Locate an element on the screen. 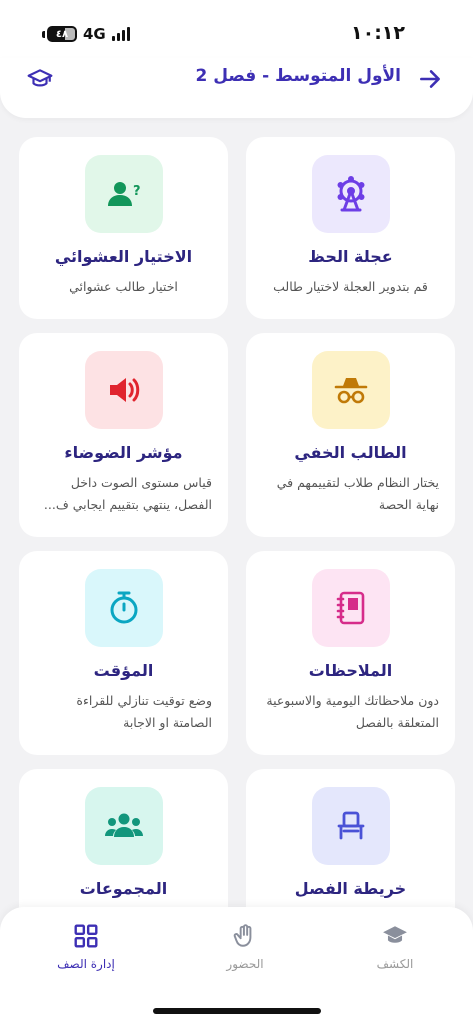 The image size is (473, 1024). user-question-icon: ? is located at coordinates (124, 194).